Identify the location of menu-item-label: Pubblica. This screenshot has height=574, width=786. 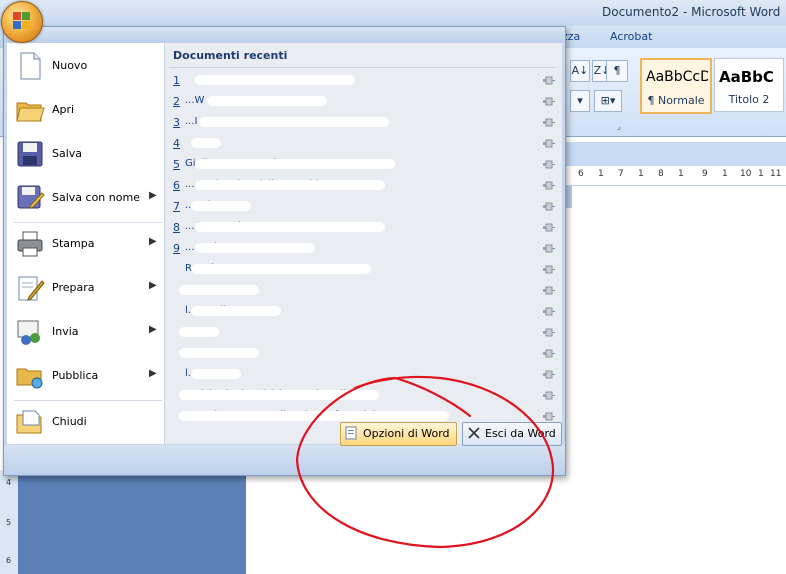
(75, 375).